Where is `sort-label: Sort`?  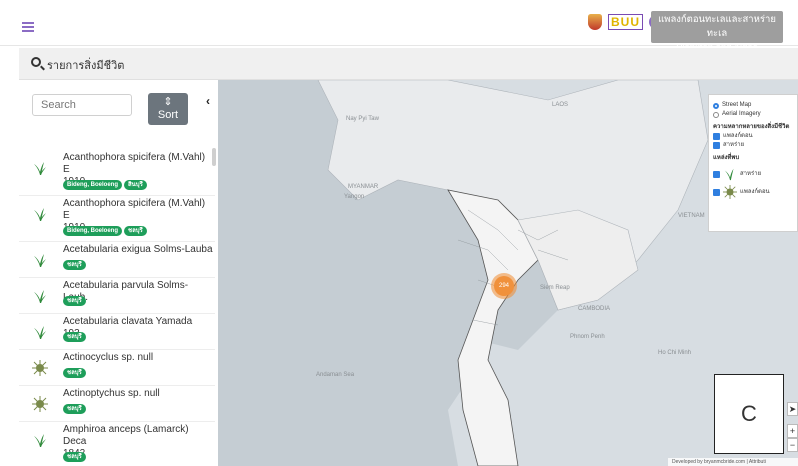
sort-label: Sort is located at coordinates (168, 115).